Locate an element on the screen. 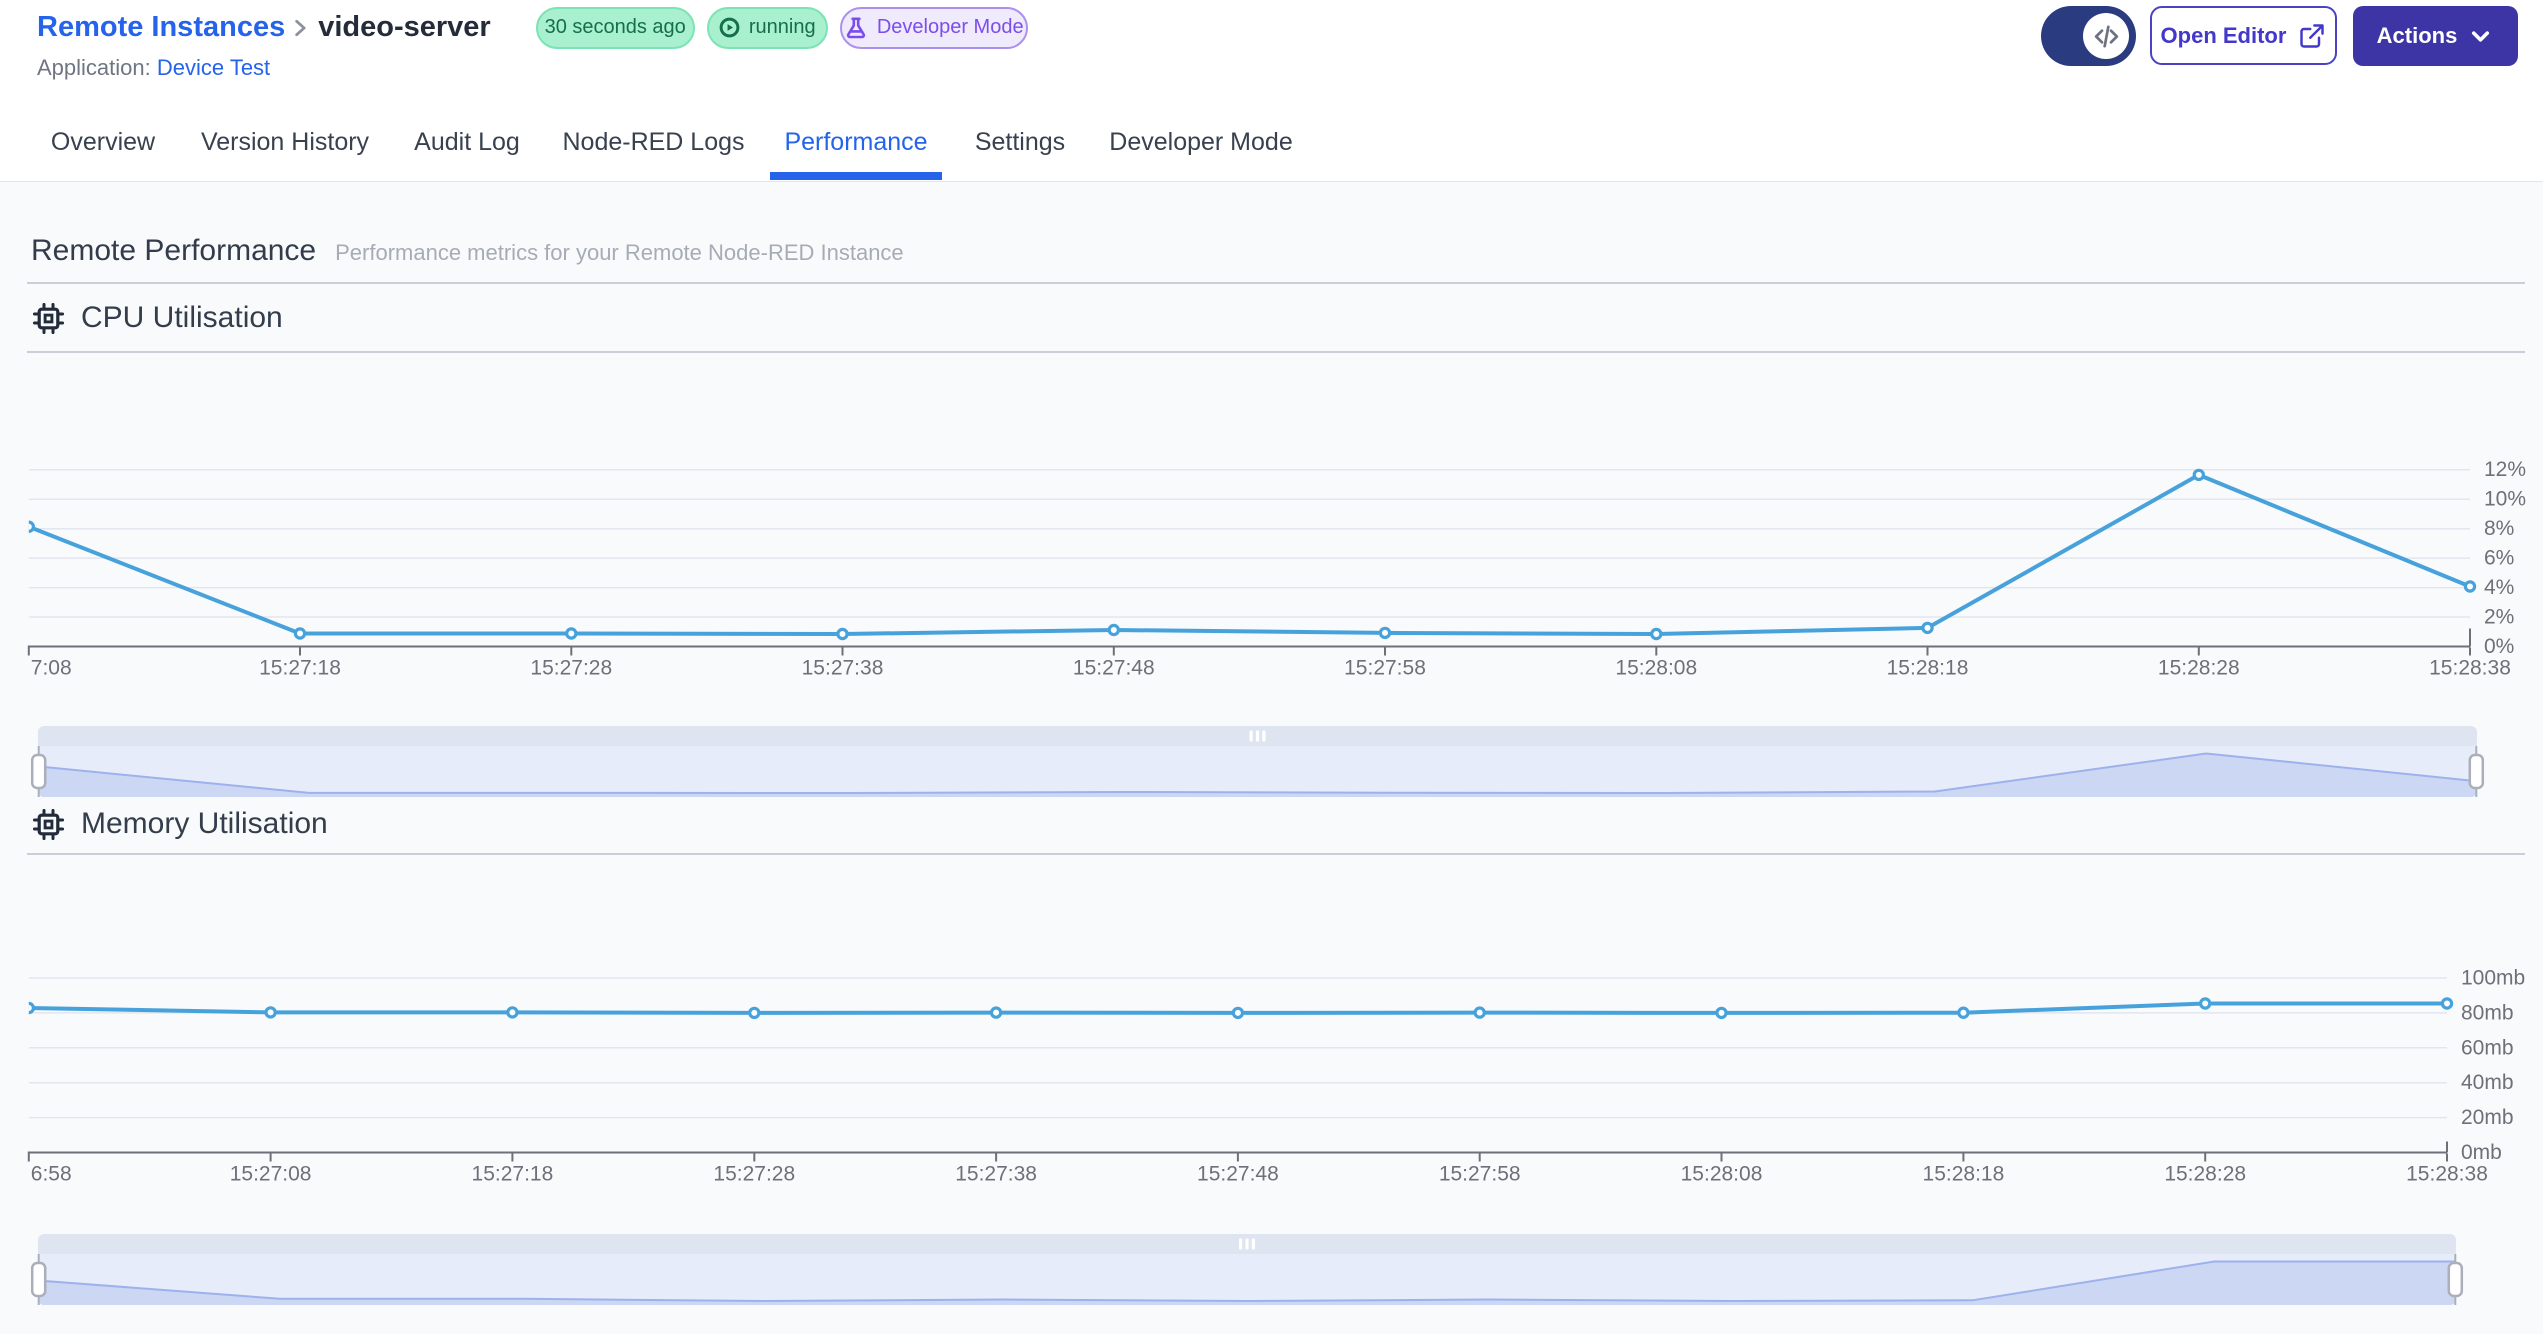 The image size is (2543, 1334). svg-text: 2% is located at coordinates (2499, 617).